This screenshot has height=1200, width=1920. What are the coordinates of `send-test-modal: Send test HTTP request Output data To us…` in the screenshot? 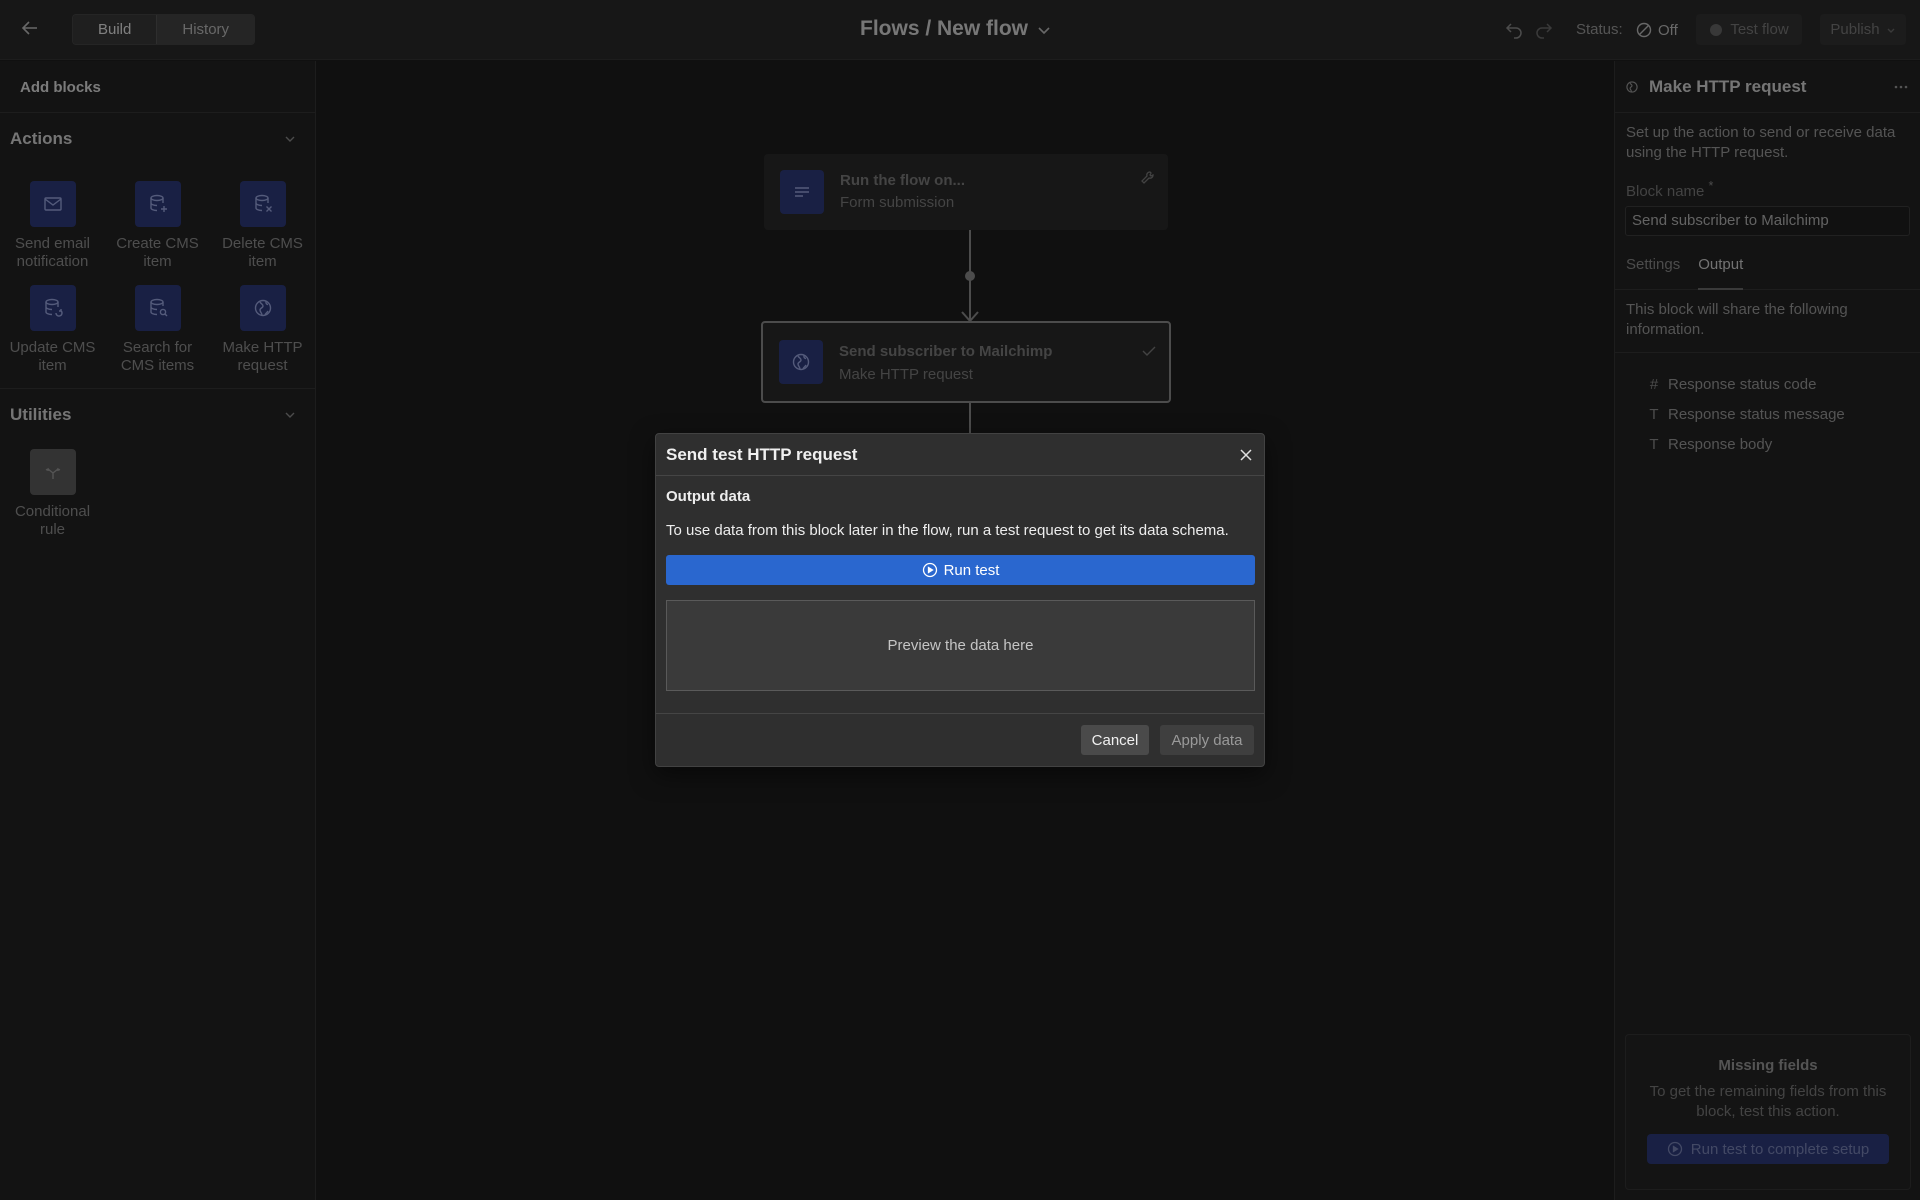 It's located at (960, 600).